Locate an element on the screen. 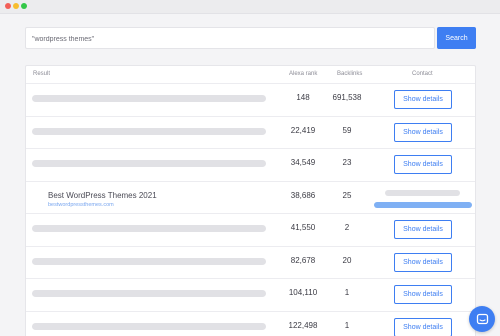 This screenshot has width=500, height=336. chat-bubble-icon is located at coordinates (482, 318).